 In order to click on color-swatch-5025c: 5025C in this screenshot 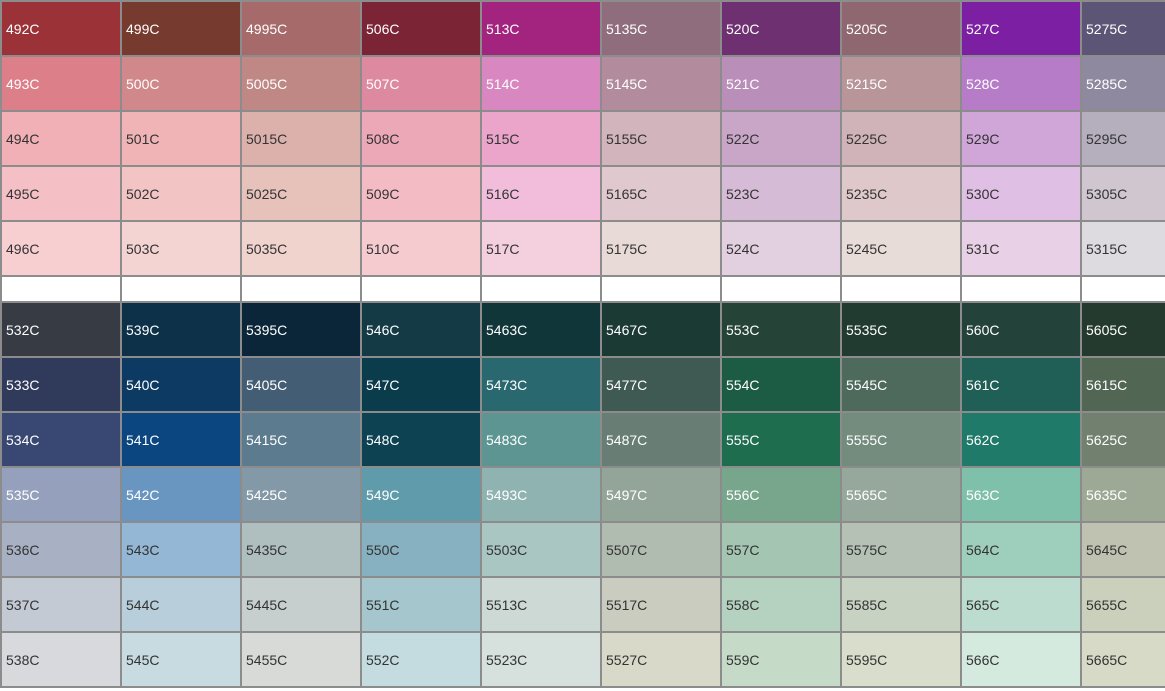, I will do `click(301, 193)`.